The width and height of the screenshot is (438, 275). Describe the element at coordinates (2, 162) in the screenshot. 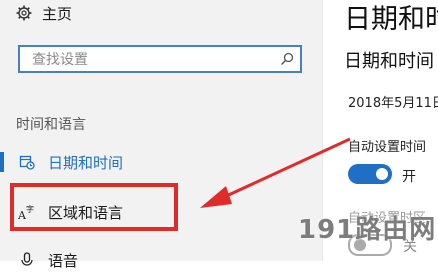

I see `active-indicator` at that location.